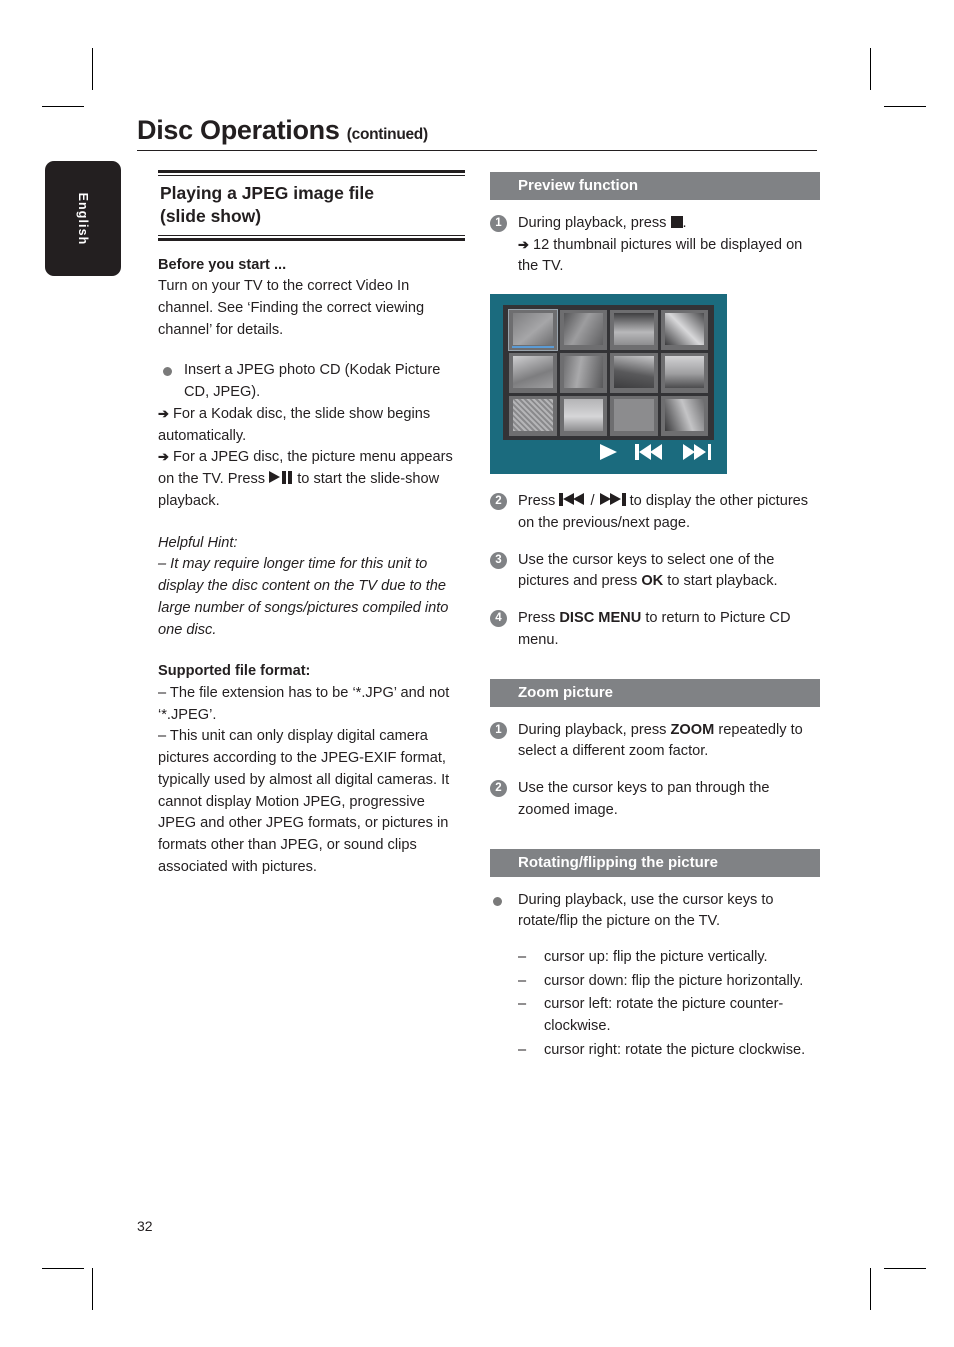 The width and height of the screenshot is (954, 1347). What do you see at coordinates (870, 1289) in the screenshot?
I see `crop-mark-bottom-right-vertical` at bounding box center [870, 1289].